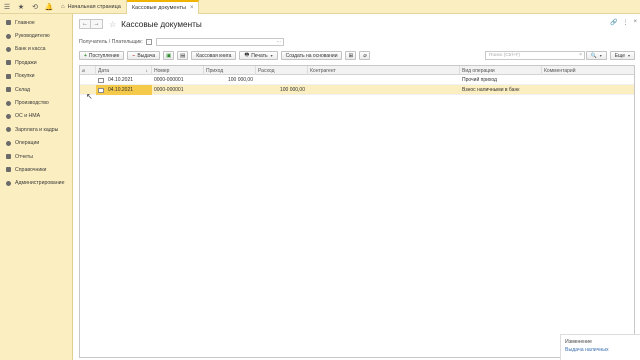  I want to click on cart-icon, so click(8, 63).